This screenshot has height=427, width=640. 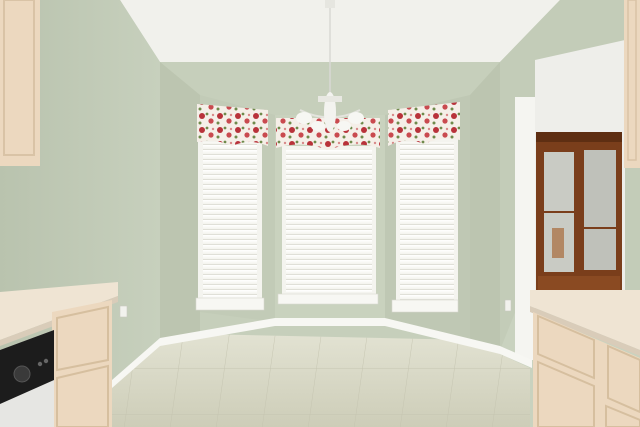 What do you see at coordinates (425, 225) in the screenshot?
I see `window-right` at bounding box center [425, 225].